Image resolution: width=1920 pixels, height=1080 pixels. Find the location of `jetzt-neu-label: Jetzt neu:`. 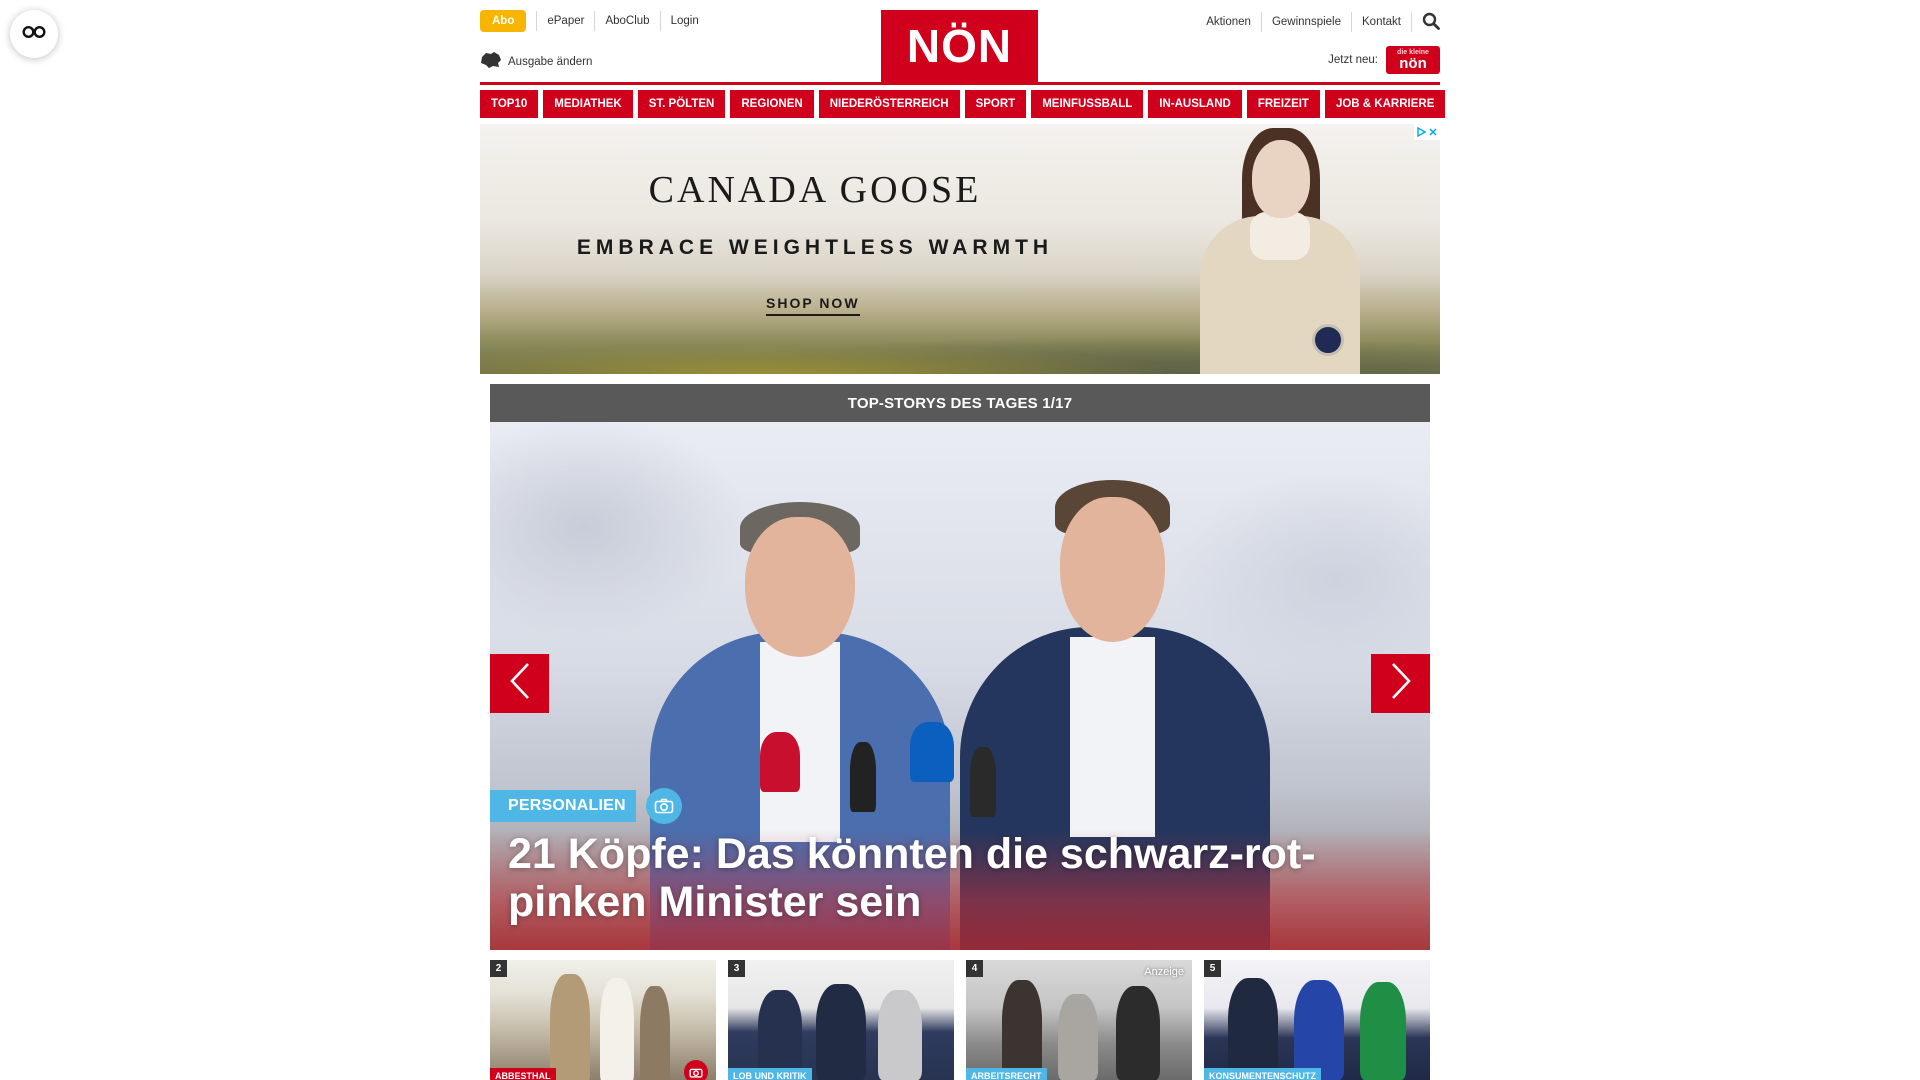

jetzt-neu-label: Jetzt neu: is located at coordinates (1353, 60).